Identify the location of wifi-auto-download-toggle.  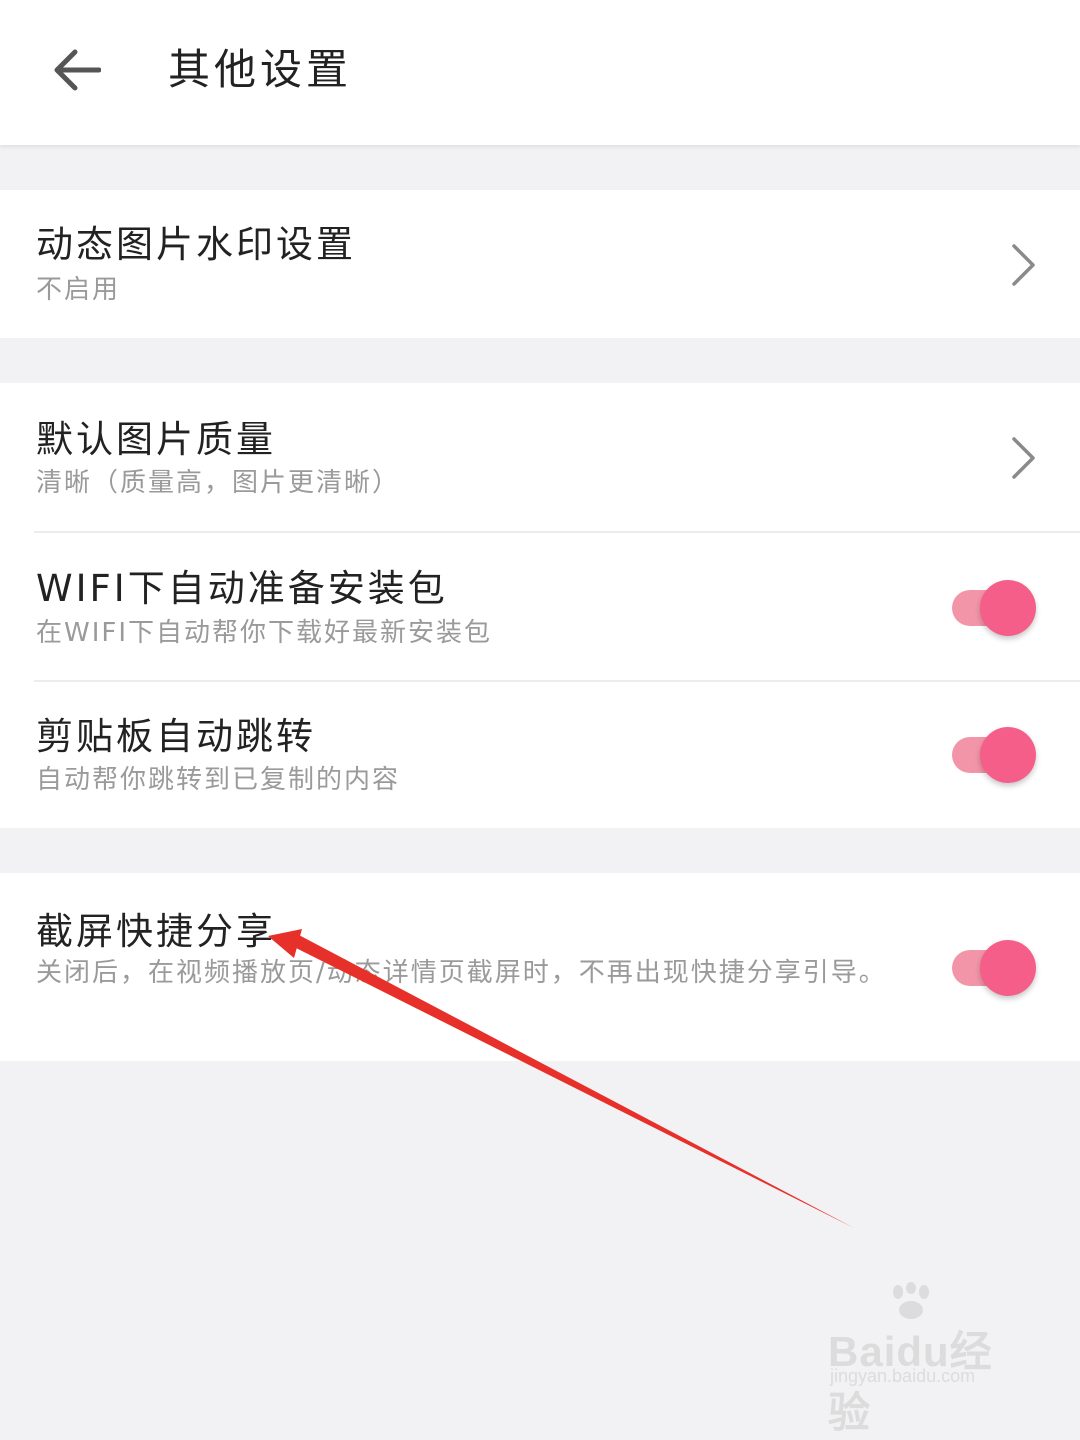
(994, 608).